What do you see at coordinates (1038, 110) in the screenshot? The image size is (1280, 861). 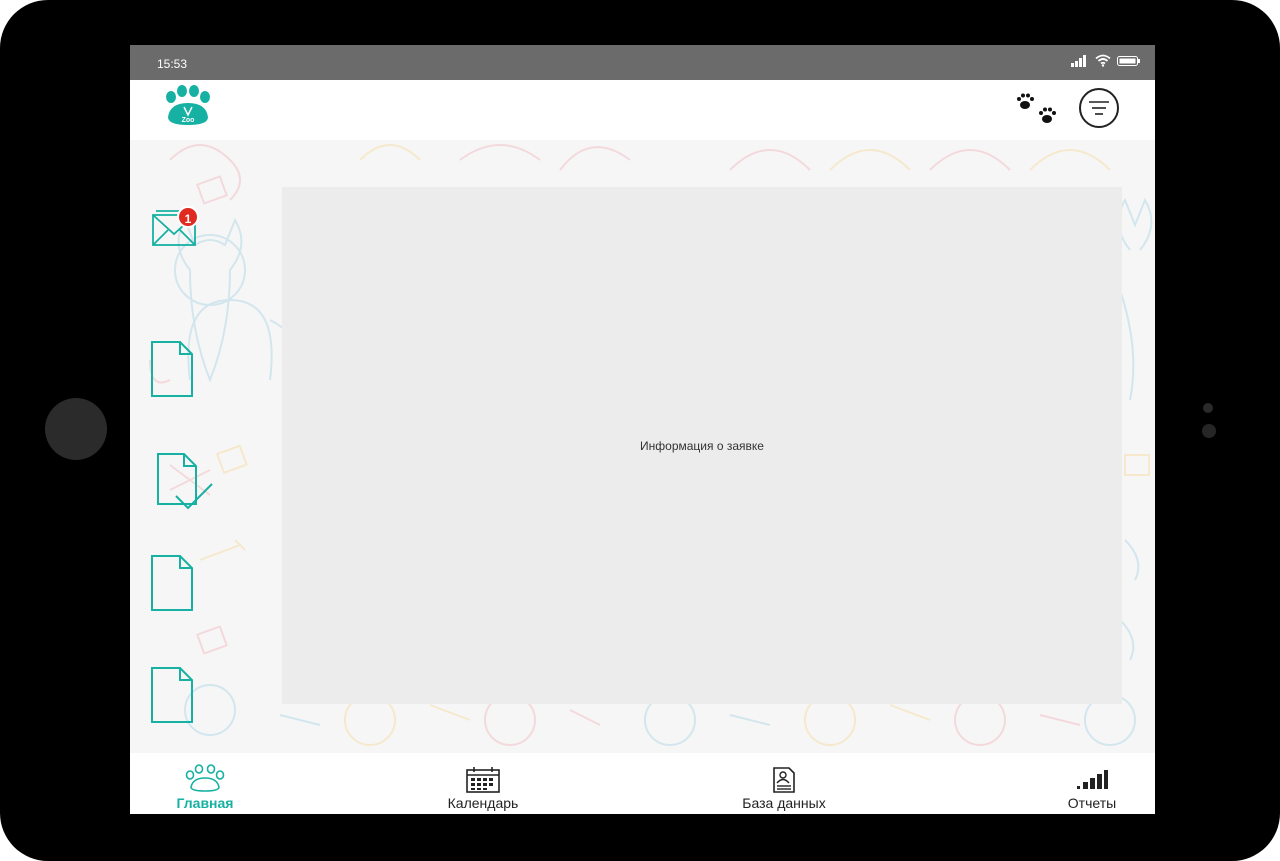 I see `paws-icon` at bounding box center [1038, 110].